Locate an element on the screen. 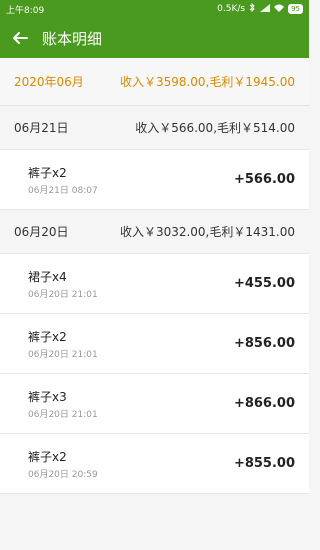  wifi-icon is located at coordinates (279, 9).